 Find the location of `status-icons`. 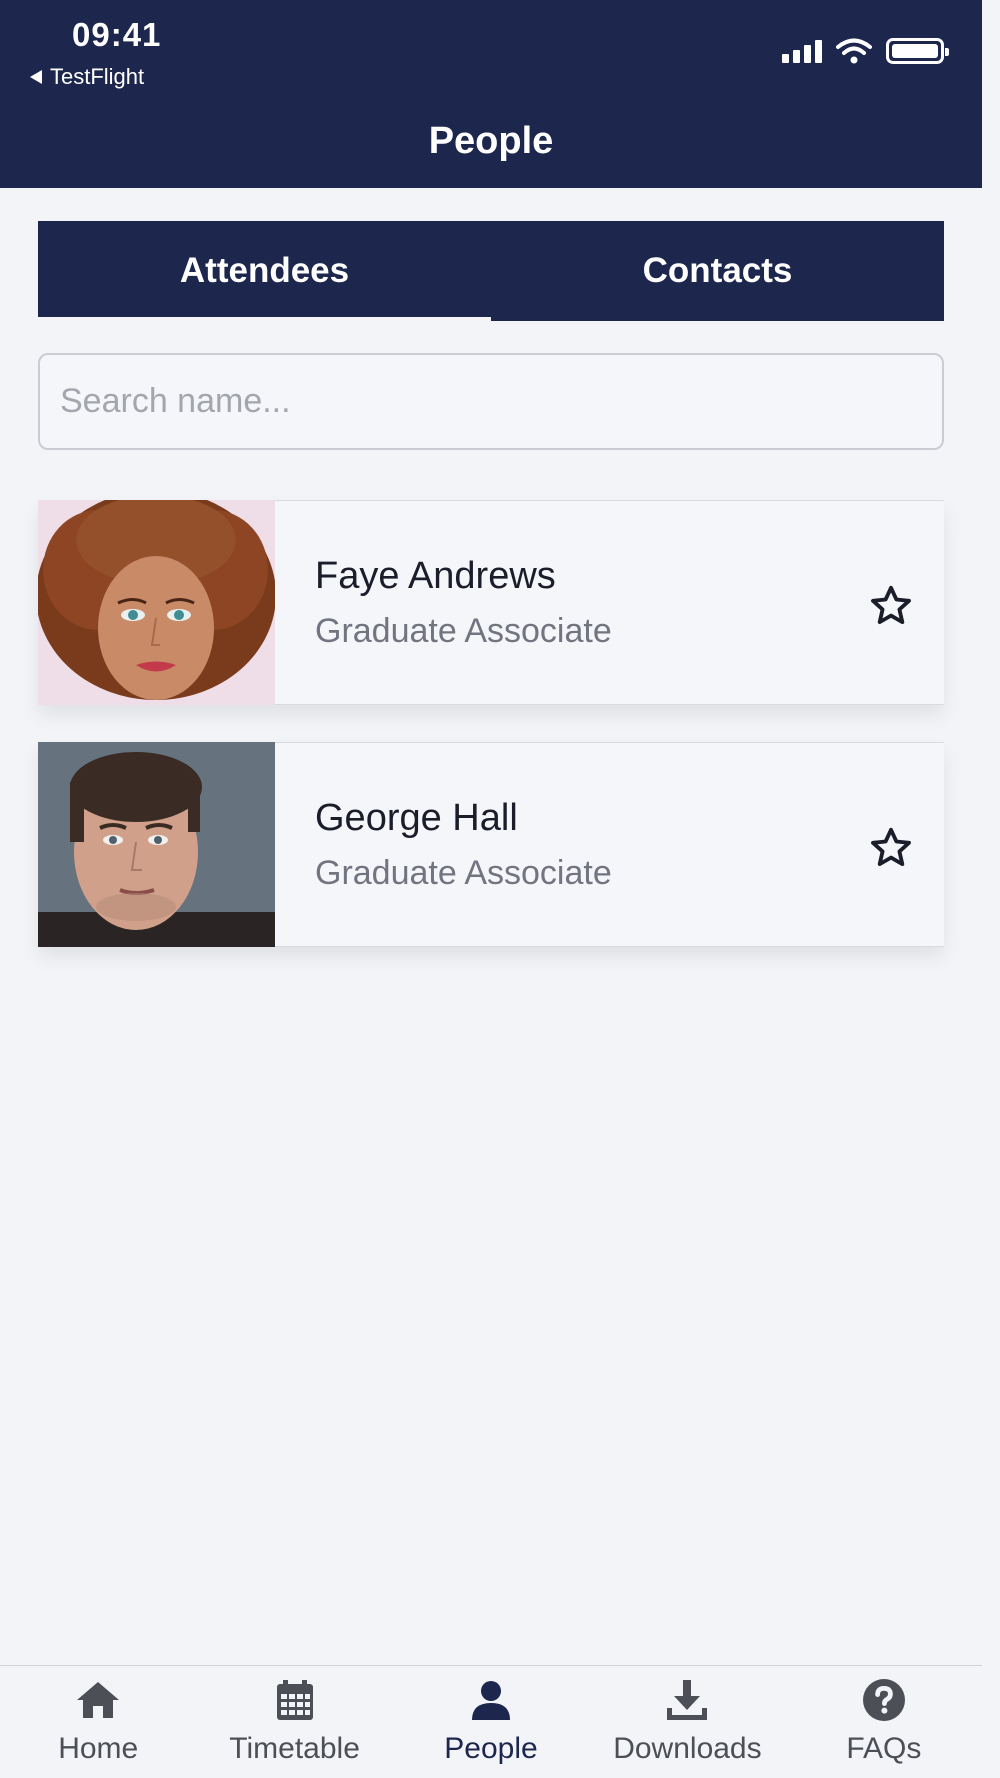

status-icons is located at coordinates (865, 51).